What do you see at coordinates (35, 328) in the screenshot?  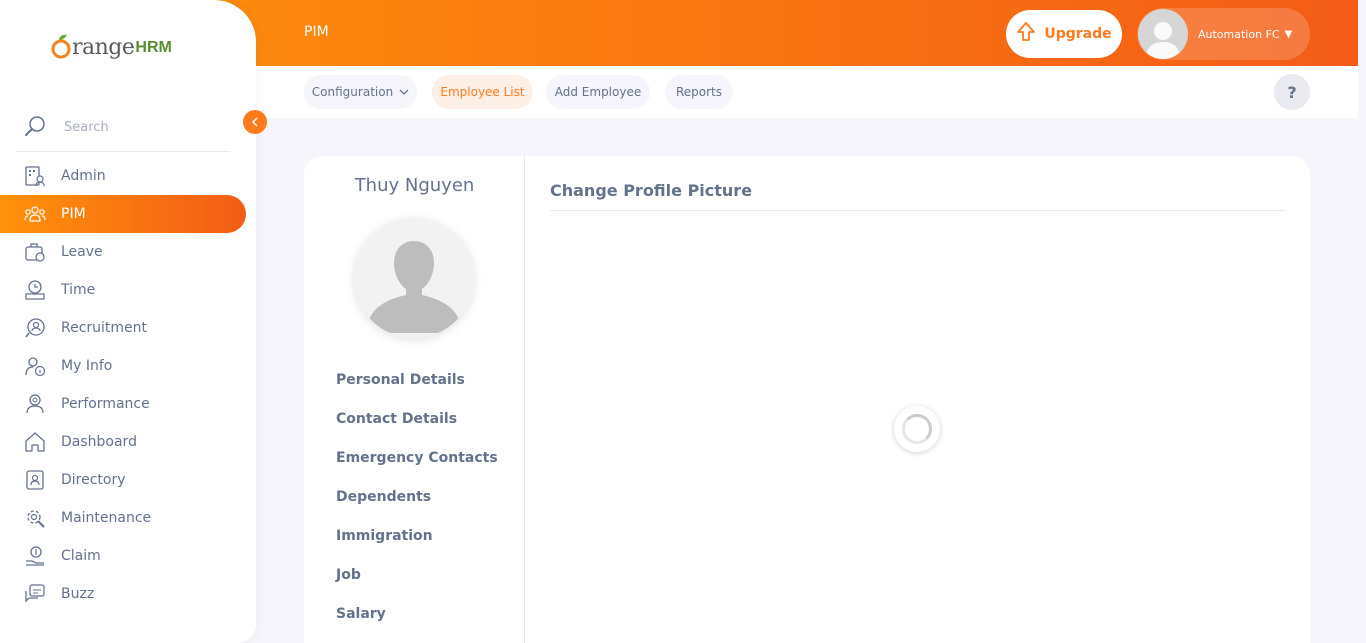 I see `recruitment-icon` at bounding box center [35, 328].